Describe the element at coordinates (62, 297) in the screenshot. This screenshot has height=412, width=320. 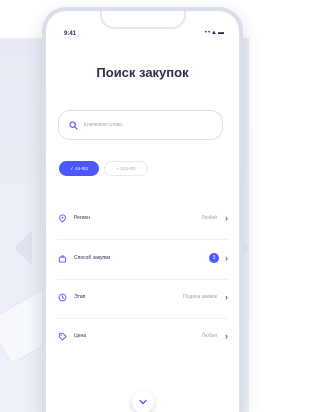
I see `clock-icon` at that location.